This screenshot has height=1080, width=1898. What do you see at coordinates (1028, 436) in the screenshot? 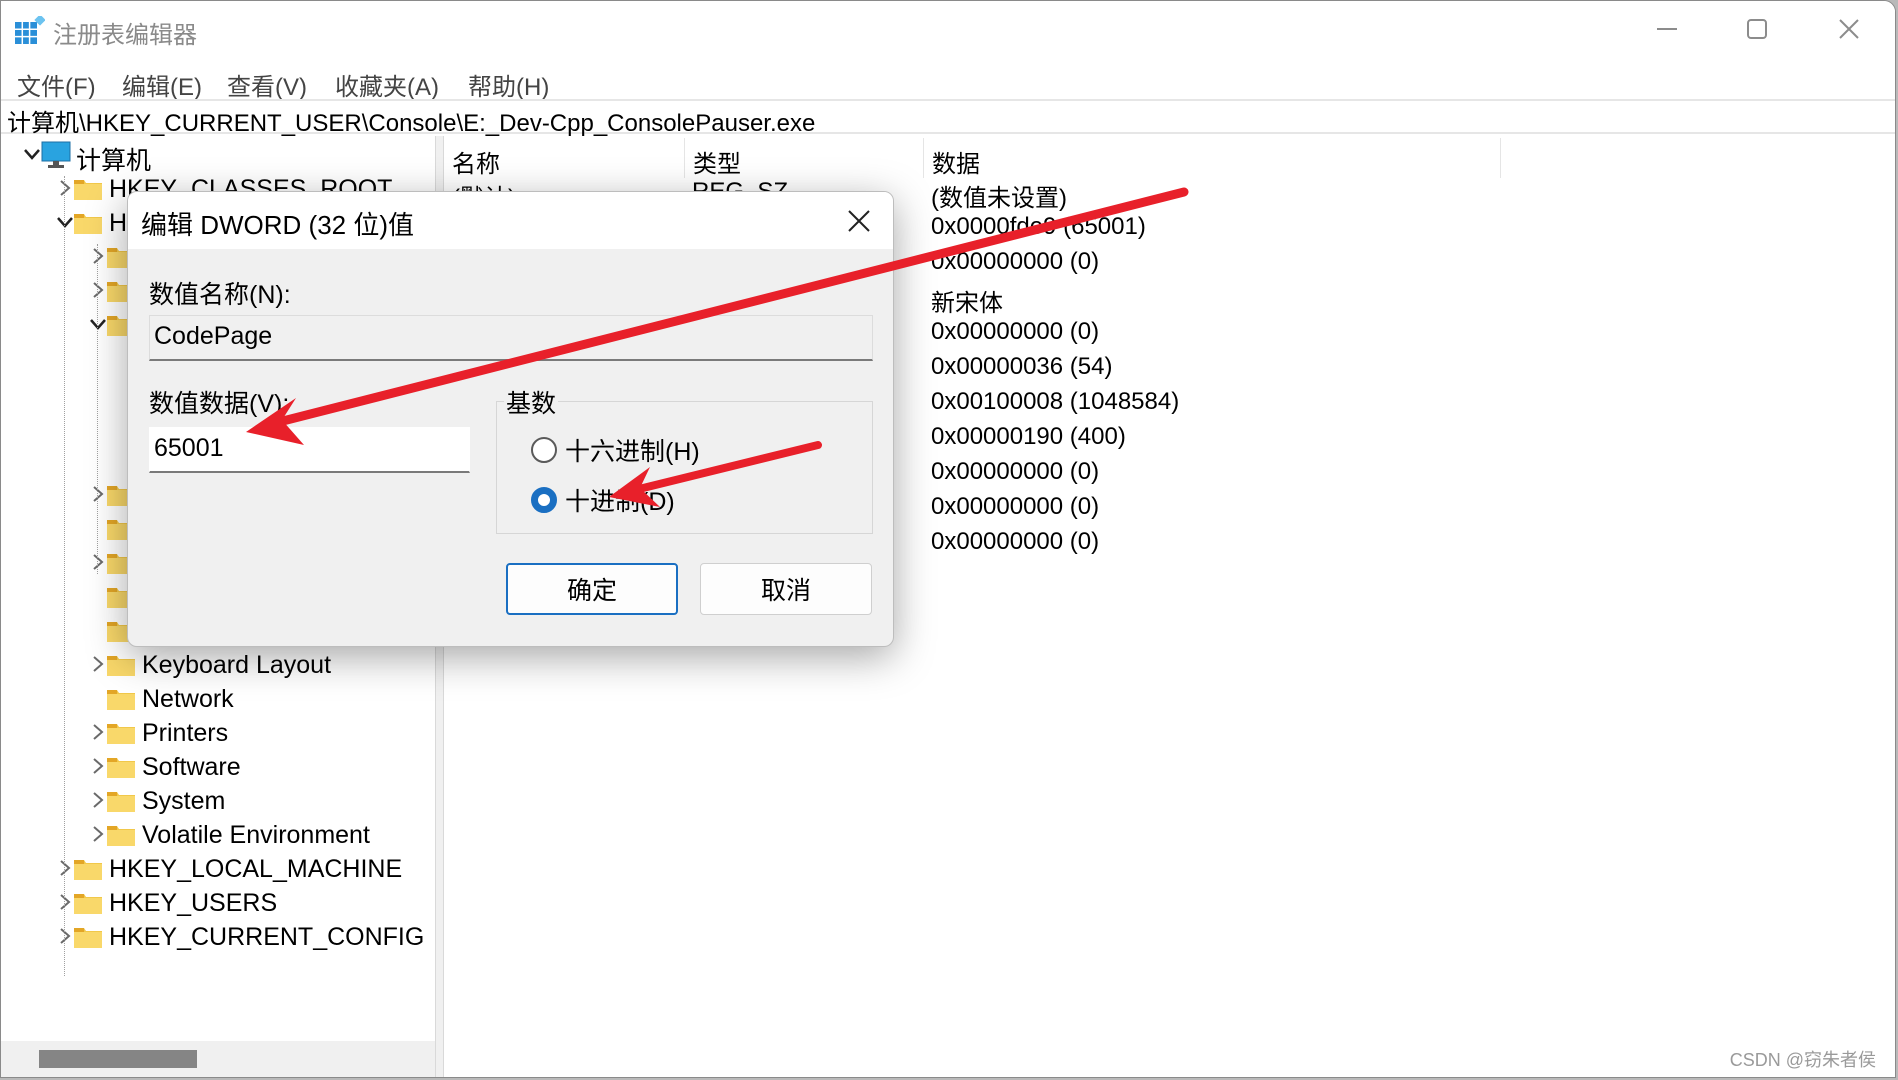
I see `value-data: 0x00000190 (400)` at bounding box center [1028, 436].